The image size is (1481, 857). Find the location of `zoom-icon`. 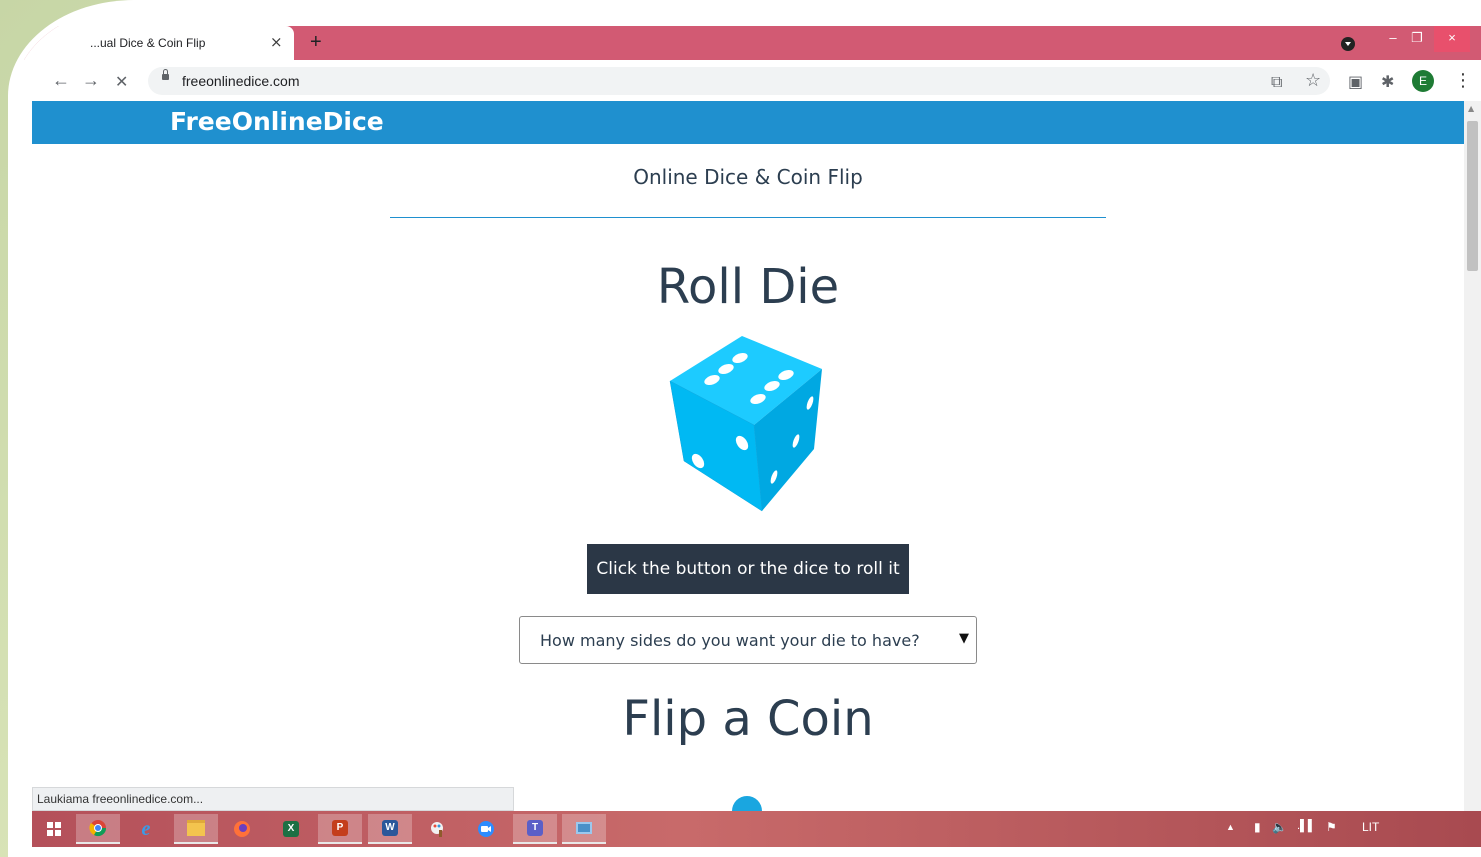

zoom-icon is located at coordinates (486, 829).